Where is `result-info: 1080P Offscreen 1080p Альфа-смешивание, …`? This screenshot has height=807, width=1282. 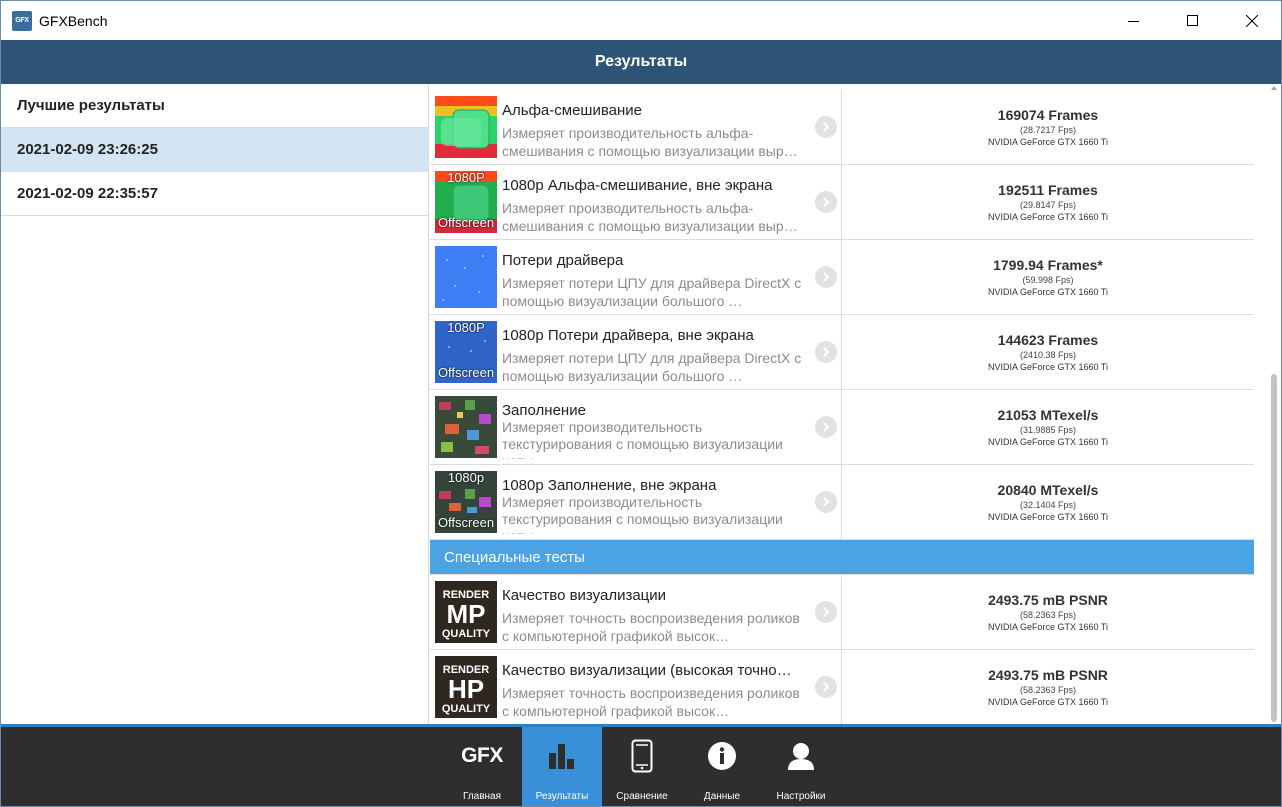 result-info: 1080P Offscreen 1080p Альфа-смешивание, … is located at coordinates (636, 202).